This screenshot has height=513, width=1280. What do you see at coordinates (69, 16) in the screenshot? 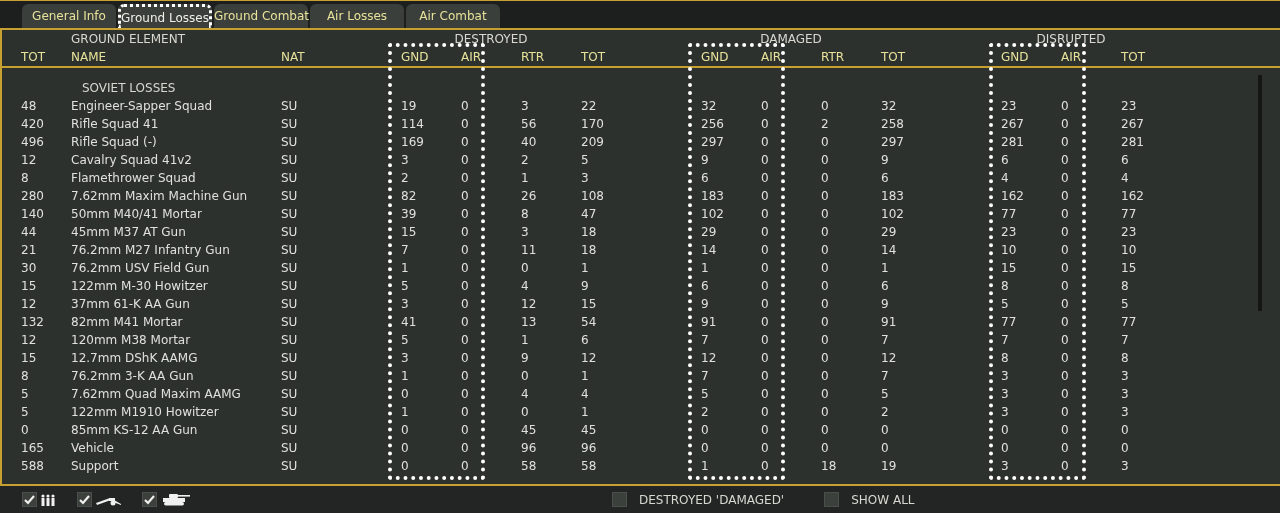
I see `tab: General Info` at bounding box center [69, 16].